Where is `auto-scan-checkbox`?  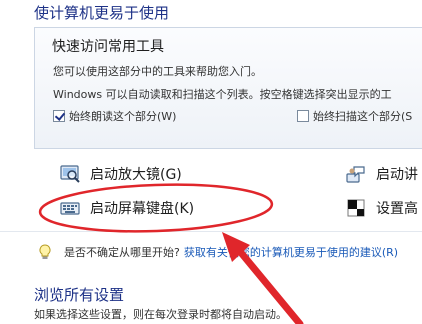 auto-scan-checkbox is located at coordinates (303, 116).